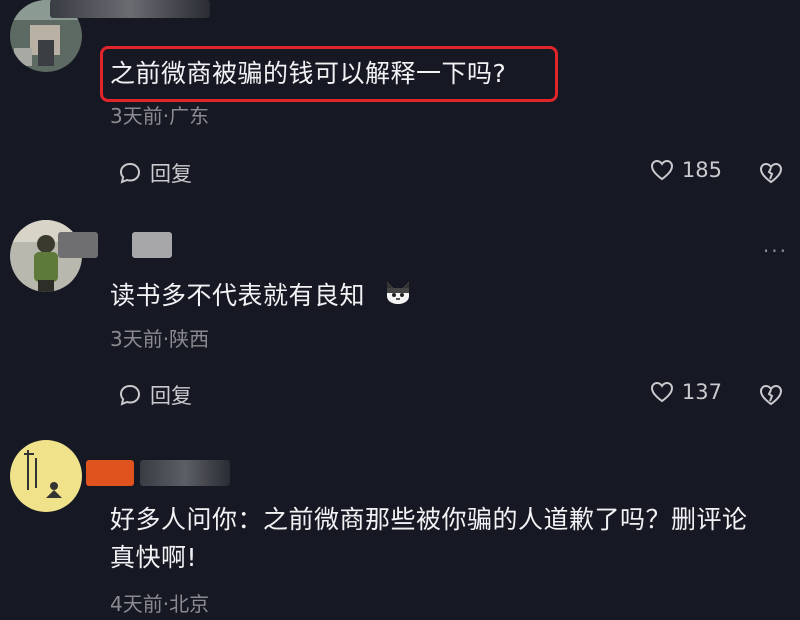 This screenshot has width=800, height=620. I want to click on cat-face-emoji-icon, so click(398, 297).